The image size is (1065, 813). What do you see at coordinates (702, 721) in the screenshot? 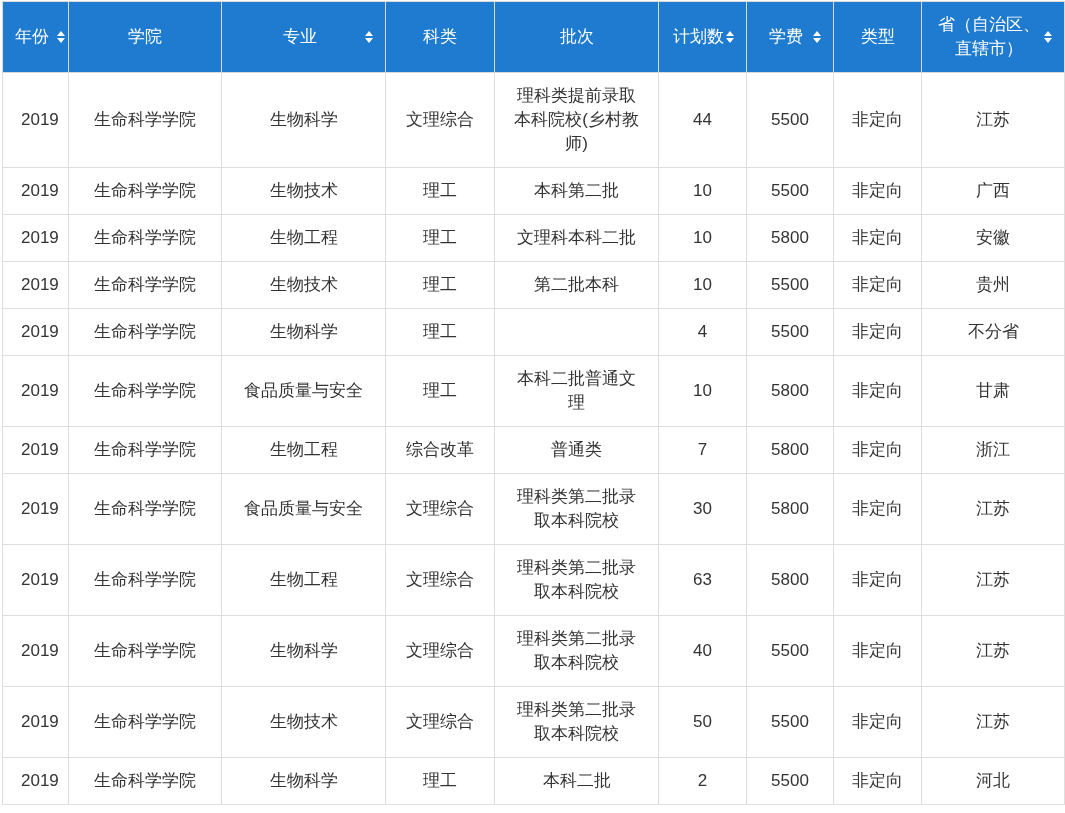
I see `table-cell: 50` at bounding box center [702, 721].